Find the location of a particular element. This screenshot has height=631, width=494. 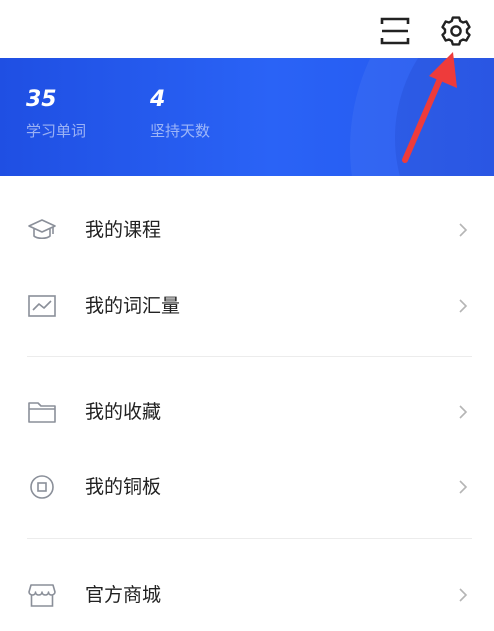

scan-icon is located at coordinates (395, 31).